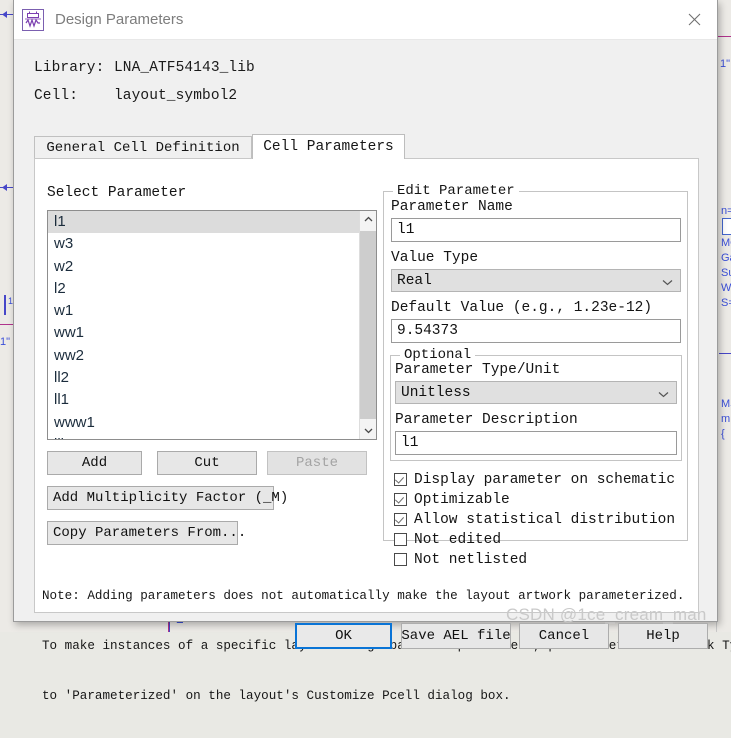  Describe the element at coordinates (56, 96) in the screenshot. I see `cell-label: Cell:` at that location.